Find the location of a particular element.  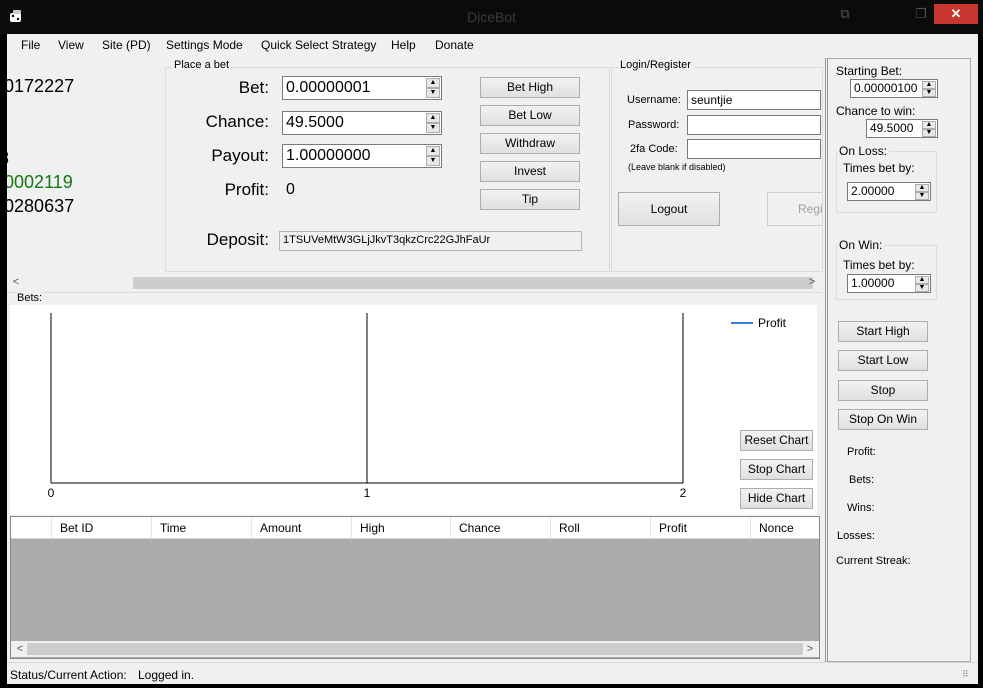

column-header-profit: Profit is located at coordinates (701, 528).